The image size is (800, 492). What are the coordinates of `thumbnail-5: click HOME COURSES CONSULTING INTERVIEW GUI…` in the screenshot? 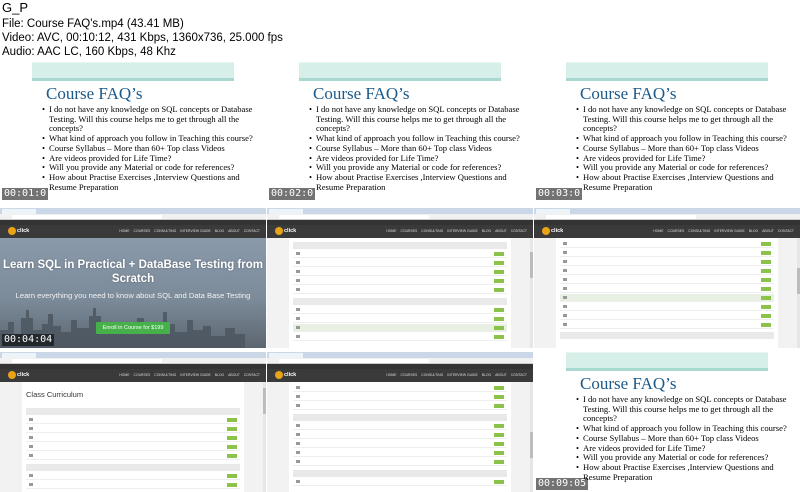 It's located at (400, 278).